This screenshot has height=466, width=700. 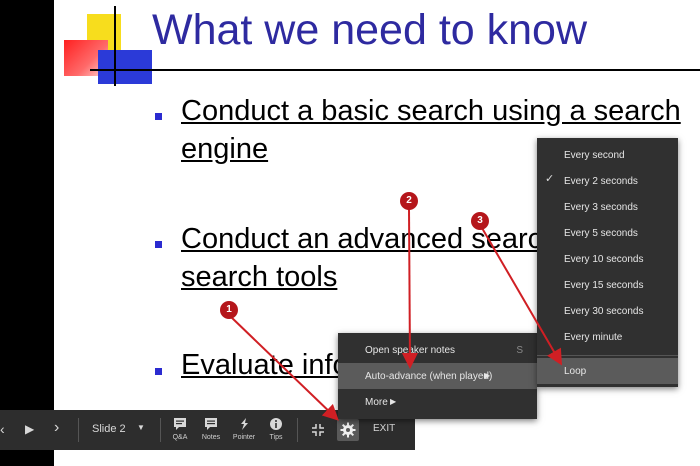 What do you see at coordinates (229, 310) in the screenshot?
I see `callout-badge-1: 1` at bounding box center [229, 310].